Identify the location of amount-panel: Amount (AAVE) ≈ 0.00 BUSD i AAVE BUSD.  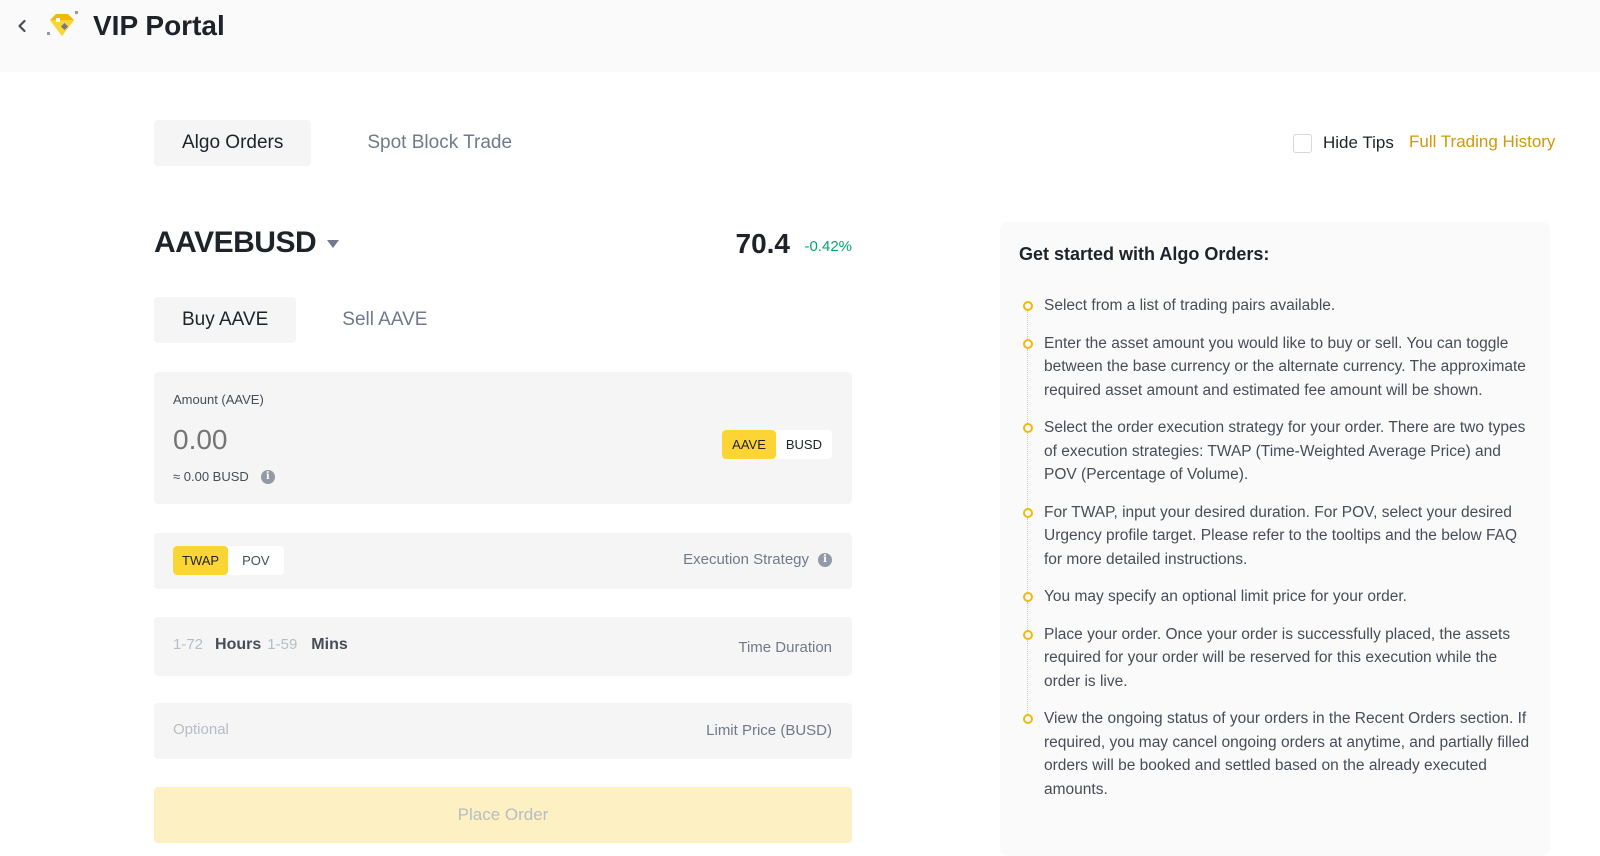
(503, 438).